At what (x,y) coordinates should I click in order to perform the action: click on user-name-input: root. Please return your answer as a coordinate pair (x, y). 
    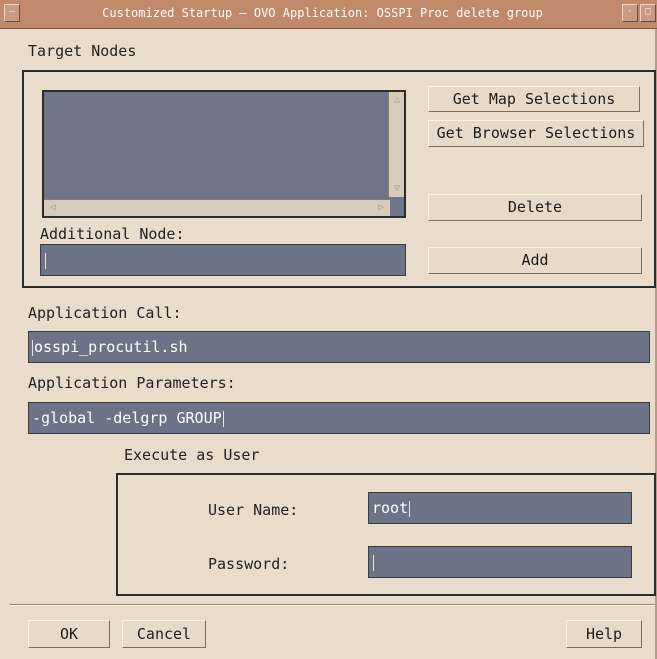
    Looking at the image, I should click on (500, 508).